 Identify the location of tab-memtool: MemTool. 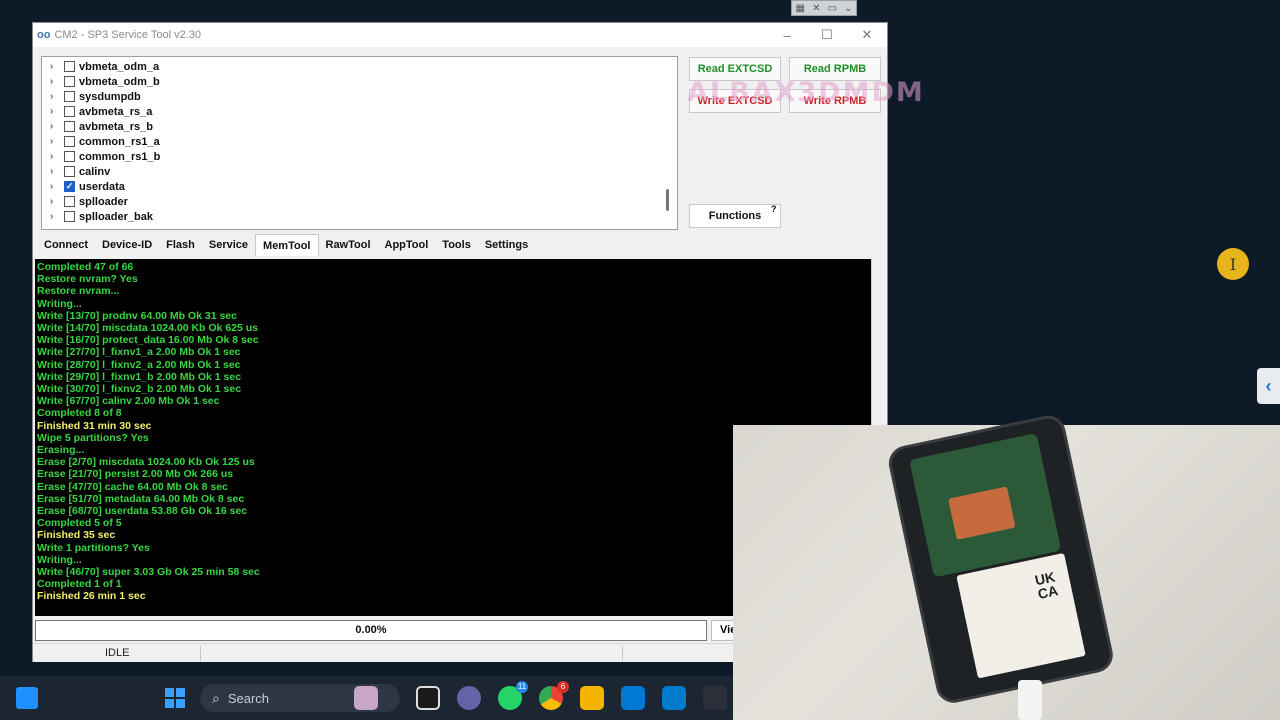
(287, 245).